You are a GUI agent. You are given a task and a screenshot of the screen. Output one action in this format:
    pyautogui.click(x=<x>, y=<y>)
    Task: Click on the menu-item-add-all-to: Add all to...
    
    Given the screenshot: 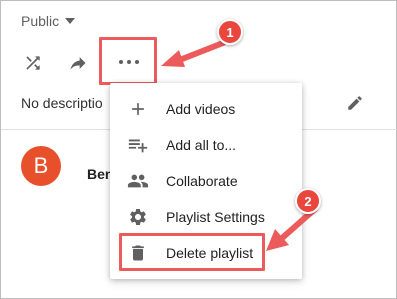 What is the action you would take?
    pyautogui.click(x=206, y=145)
    